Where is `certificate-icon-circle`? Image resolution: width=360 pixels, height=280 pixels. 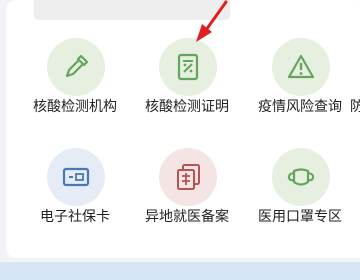 certificate-icon-circle is located at coordinates (188, 67).